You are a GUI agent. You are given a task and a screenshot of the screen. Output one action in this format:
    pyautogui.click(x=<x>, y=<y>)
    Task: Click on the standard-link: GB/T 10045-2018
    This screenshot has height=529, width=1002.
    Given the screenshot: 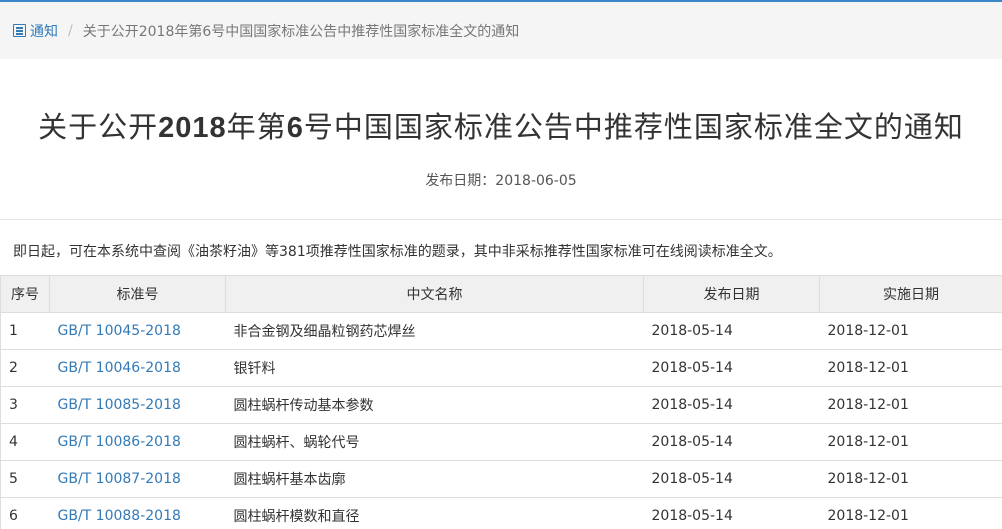 What is the action you would take?
    pyautogui.click(x=119, y=331)
    